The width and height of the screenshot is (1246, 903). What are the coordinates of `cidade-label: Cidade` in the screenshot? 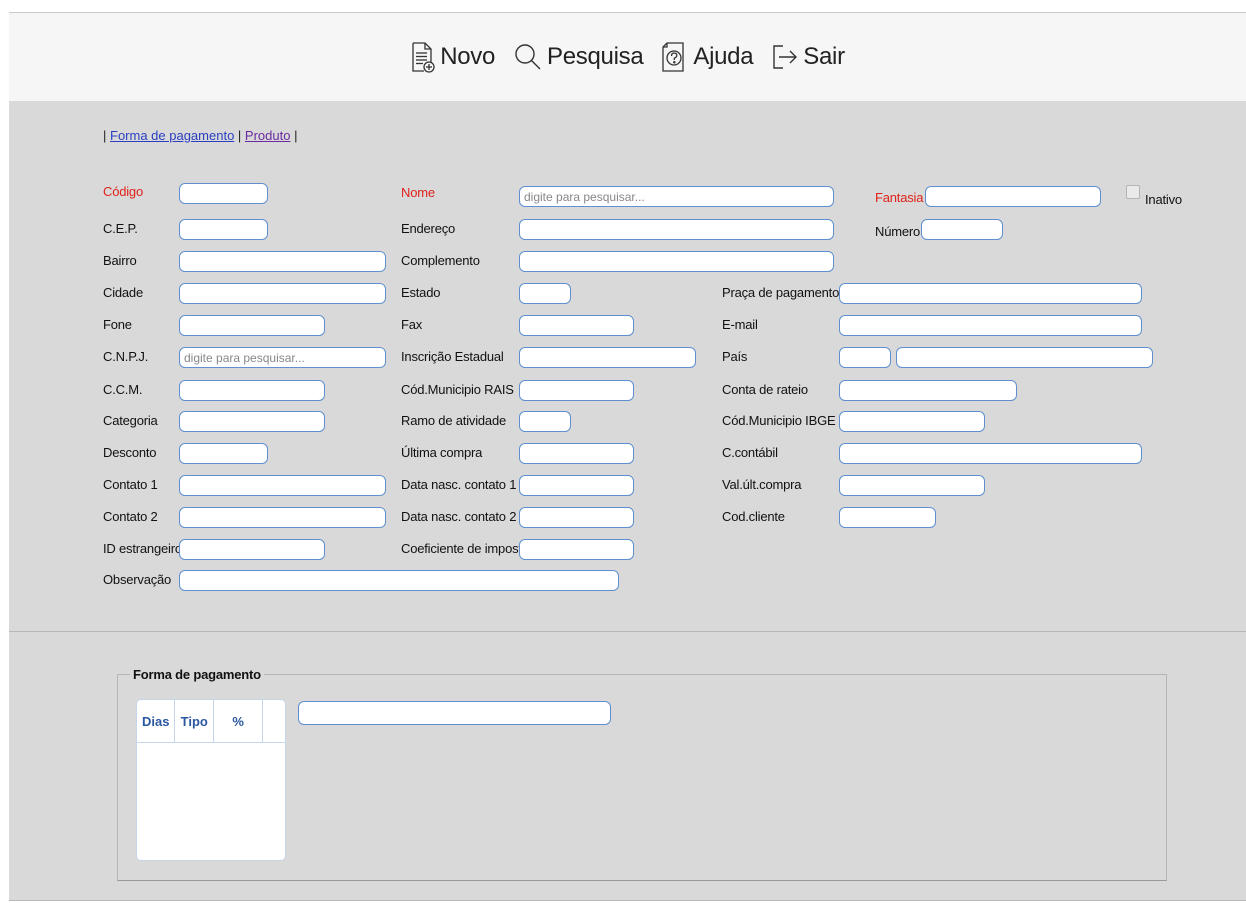 It's located at (123, 292).